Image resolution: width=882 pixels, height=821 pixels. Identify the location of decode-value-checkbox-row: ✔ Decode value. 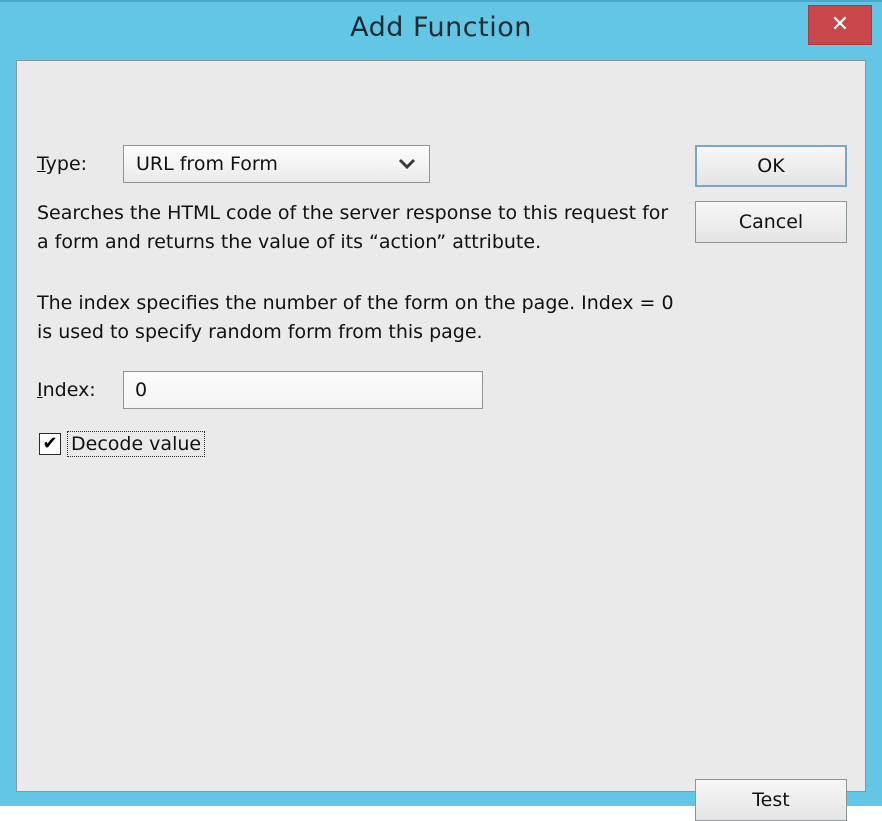
(122, 444).